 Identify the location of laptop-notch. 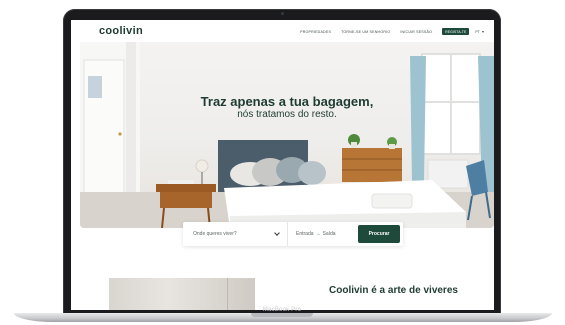
(282, 315).